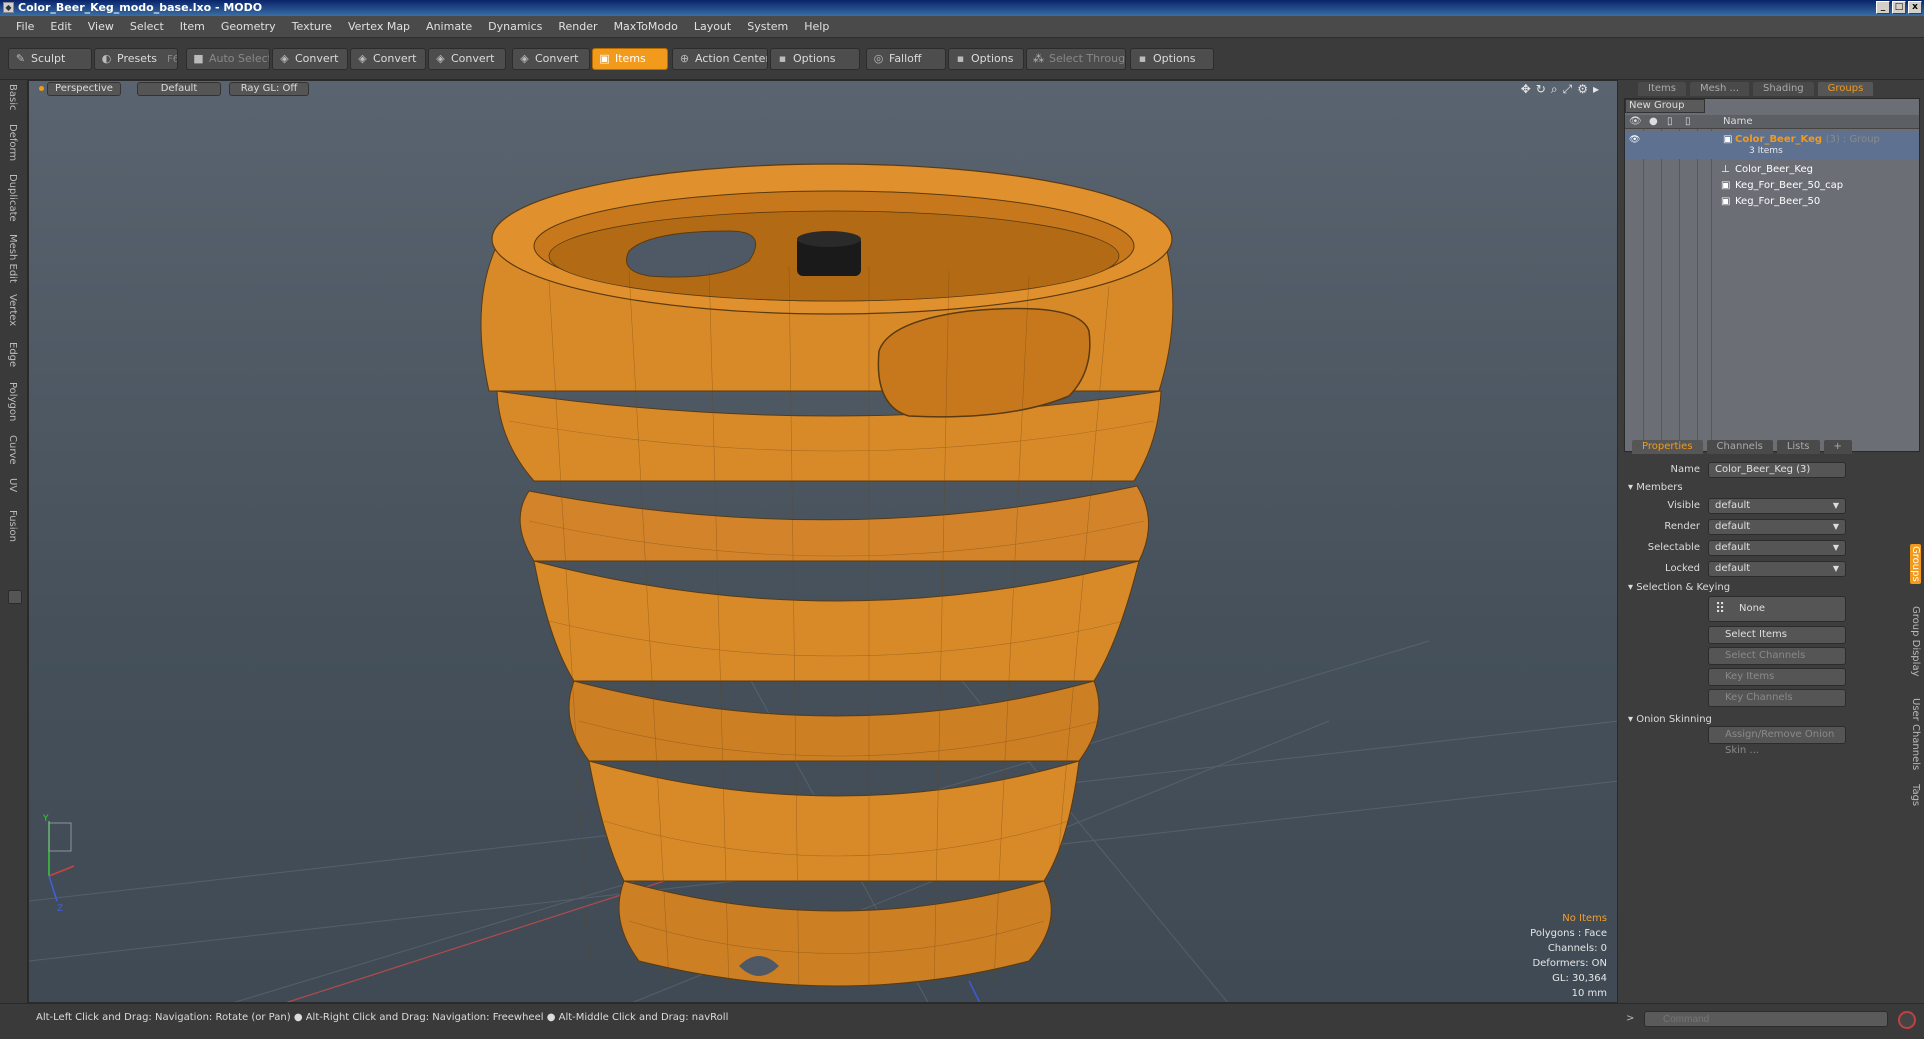 This screenshot has width=1924, height=1039. Describe the element at coordinates (12, 450) in the screenshot. I see `tab-curve: Curve` at that location.